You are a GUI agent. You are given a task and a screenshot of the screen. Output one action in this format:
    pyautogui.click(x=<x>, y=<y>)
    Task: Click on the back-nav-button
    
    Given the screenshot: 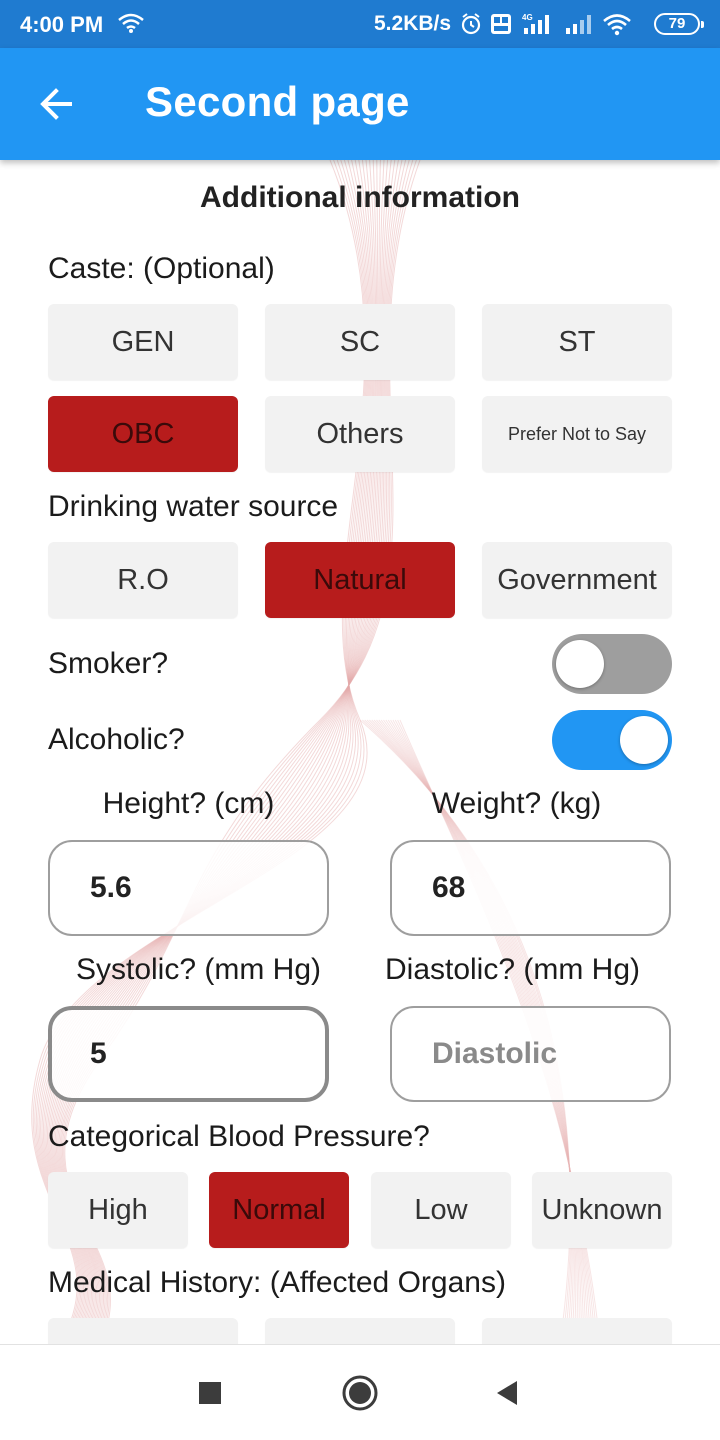 What is the action you would take?
    pyautogui.click(x=506, y=1393)
    